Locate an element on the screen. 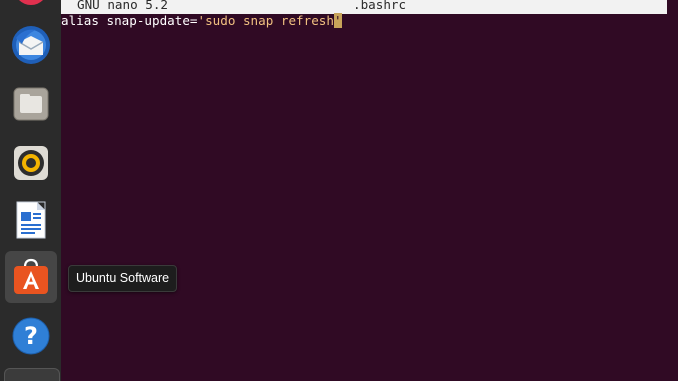 The image size is (678, 381). dock-item-help: ? is located at coordinates (31, 336).